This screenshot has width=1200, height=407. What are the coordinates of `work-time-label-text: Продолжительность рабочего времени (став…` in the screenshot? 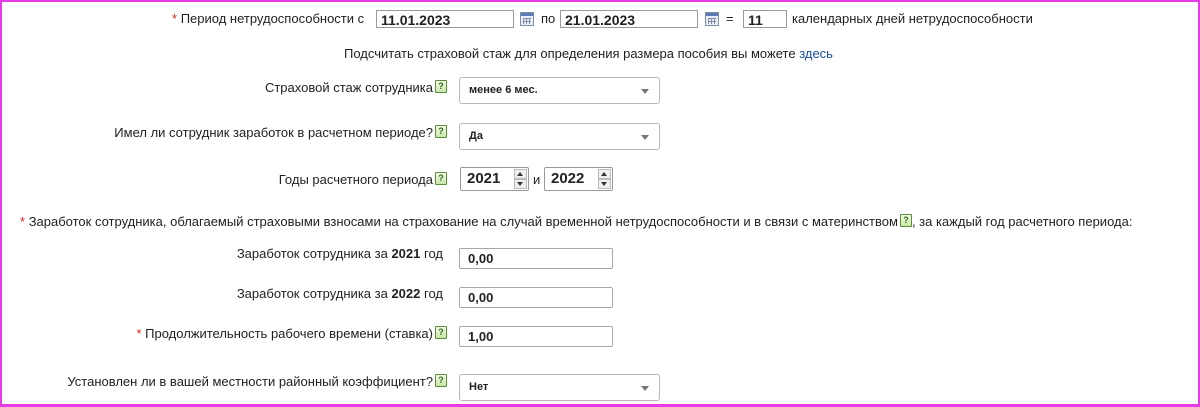 It's located at (289, 333).